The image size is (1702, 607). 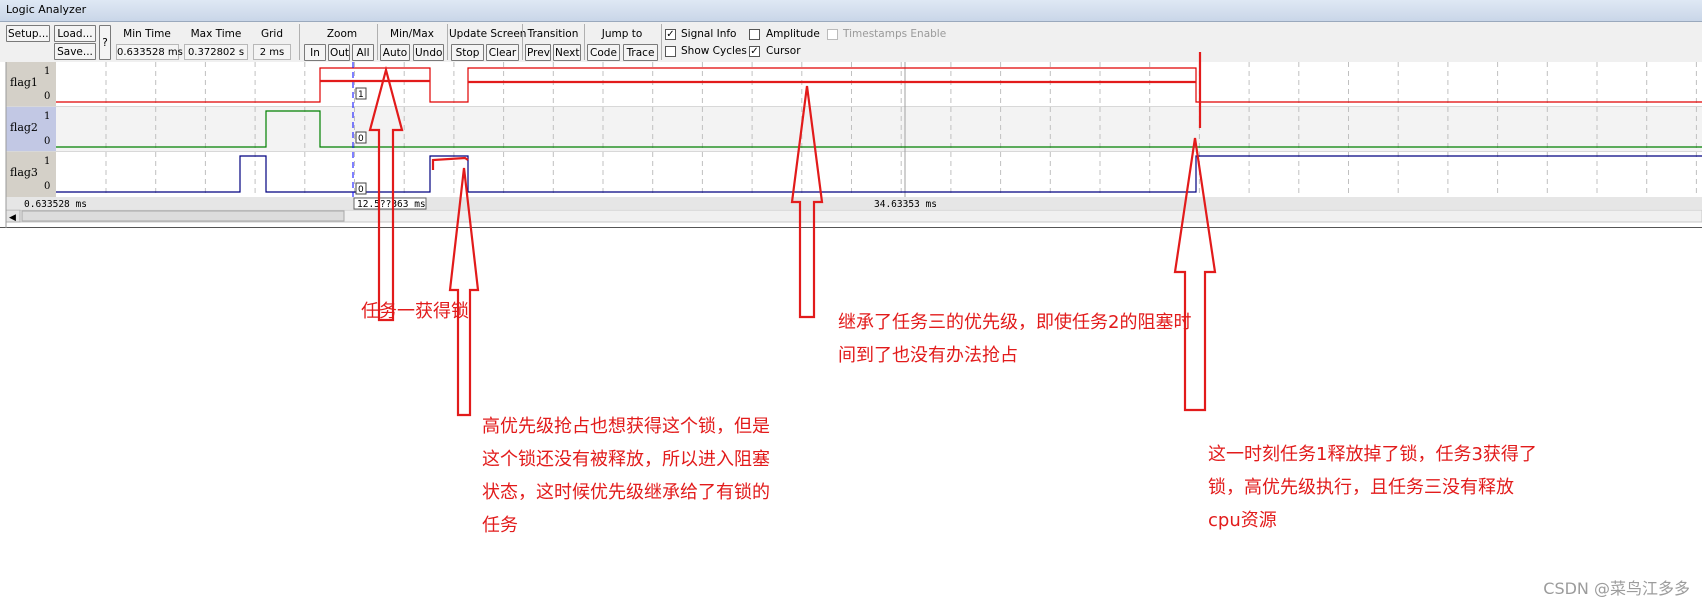 What do you see at coordinates (1616, 588) in the screenshot?
I see `watermark: CSDN @菜鸟江多多` at bounding box center [1616, 588].